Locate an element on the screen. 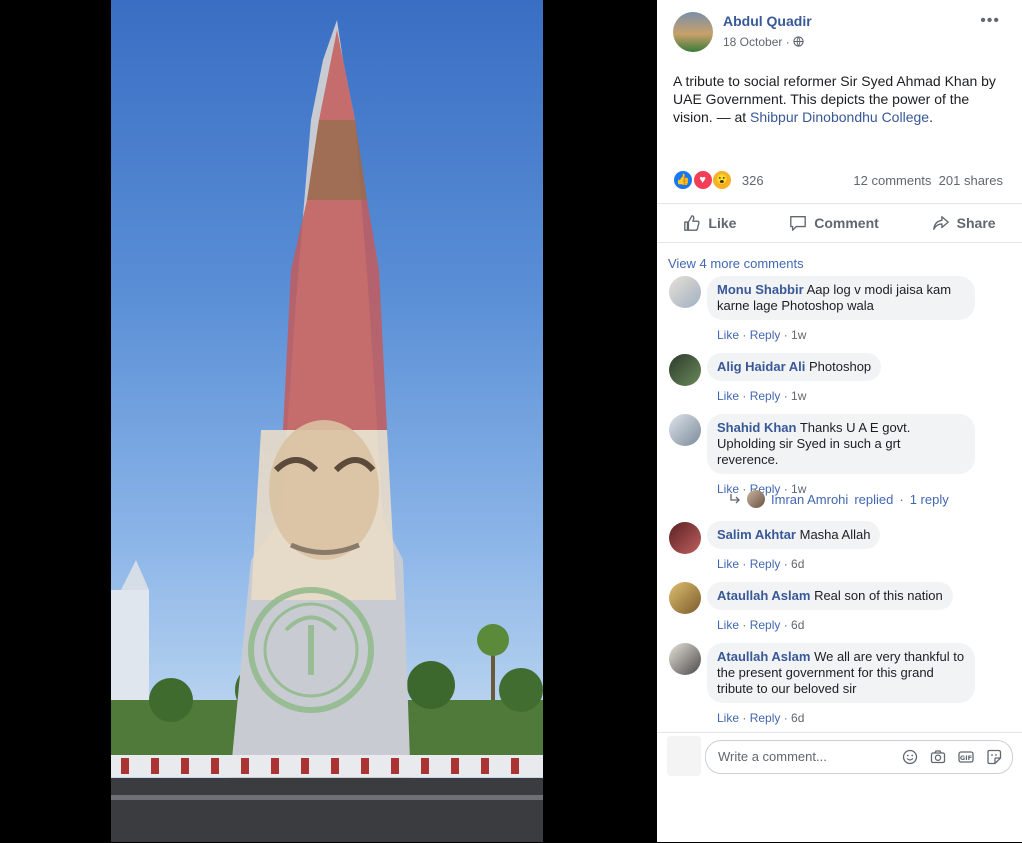  reactions-bar: 👍 ♥ 😮 326 12 comments 201 shares is located at coordinates (838, 180).